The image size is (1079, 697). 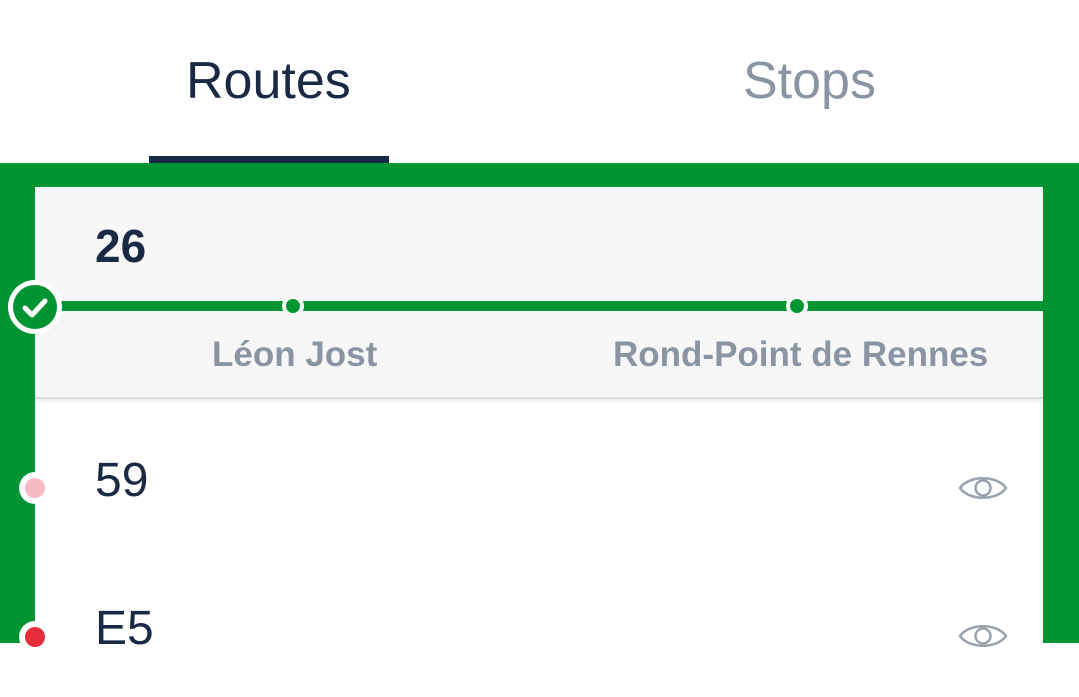 I want to click on stop-marker-rond-point-de-rennes, so click(x=797, y=306).